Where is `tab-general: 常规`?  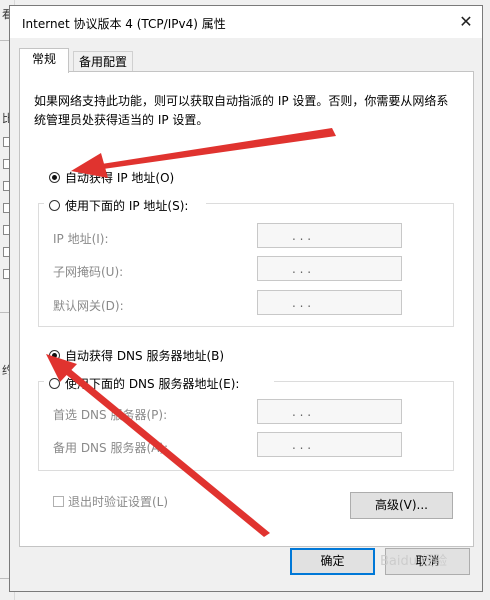 tab-general: 常规 is located at coordinates (44, 60).